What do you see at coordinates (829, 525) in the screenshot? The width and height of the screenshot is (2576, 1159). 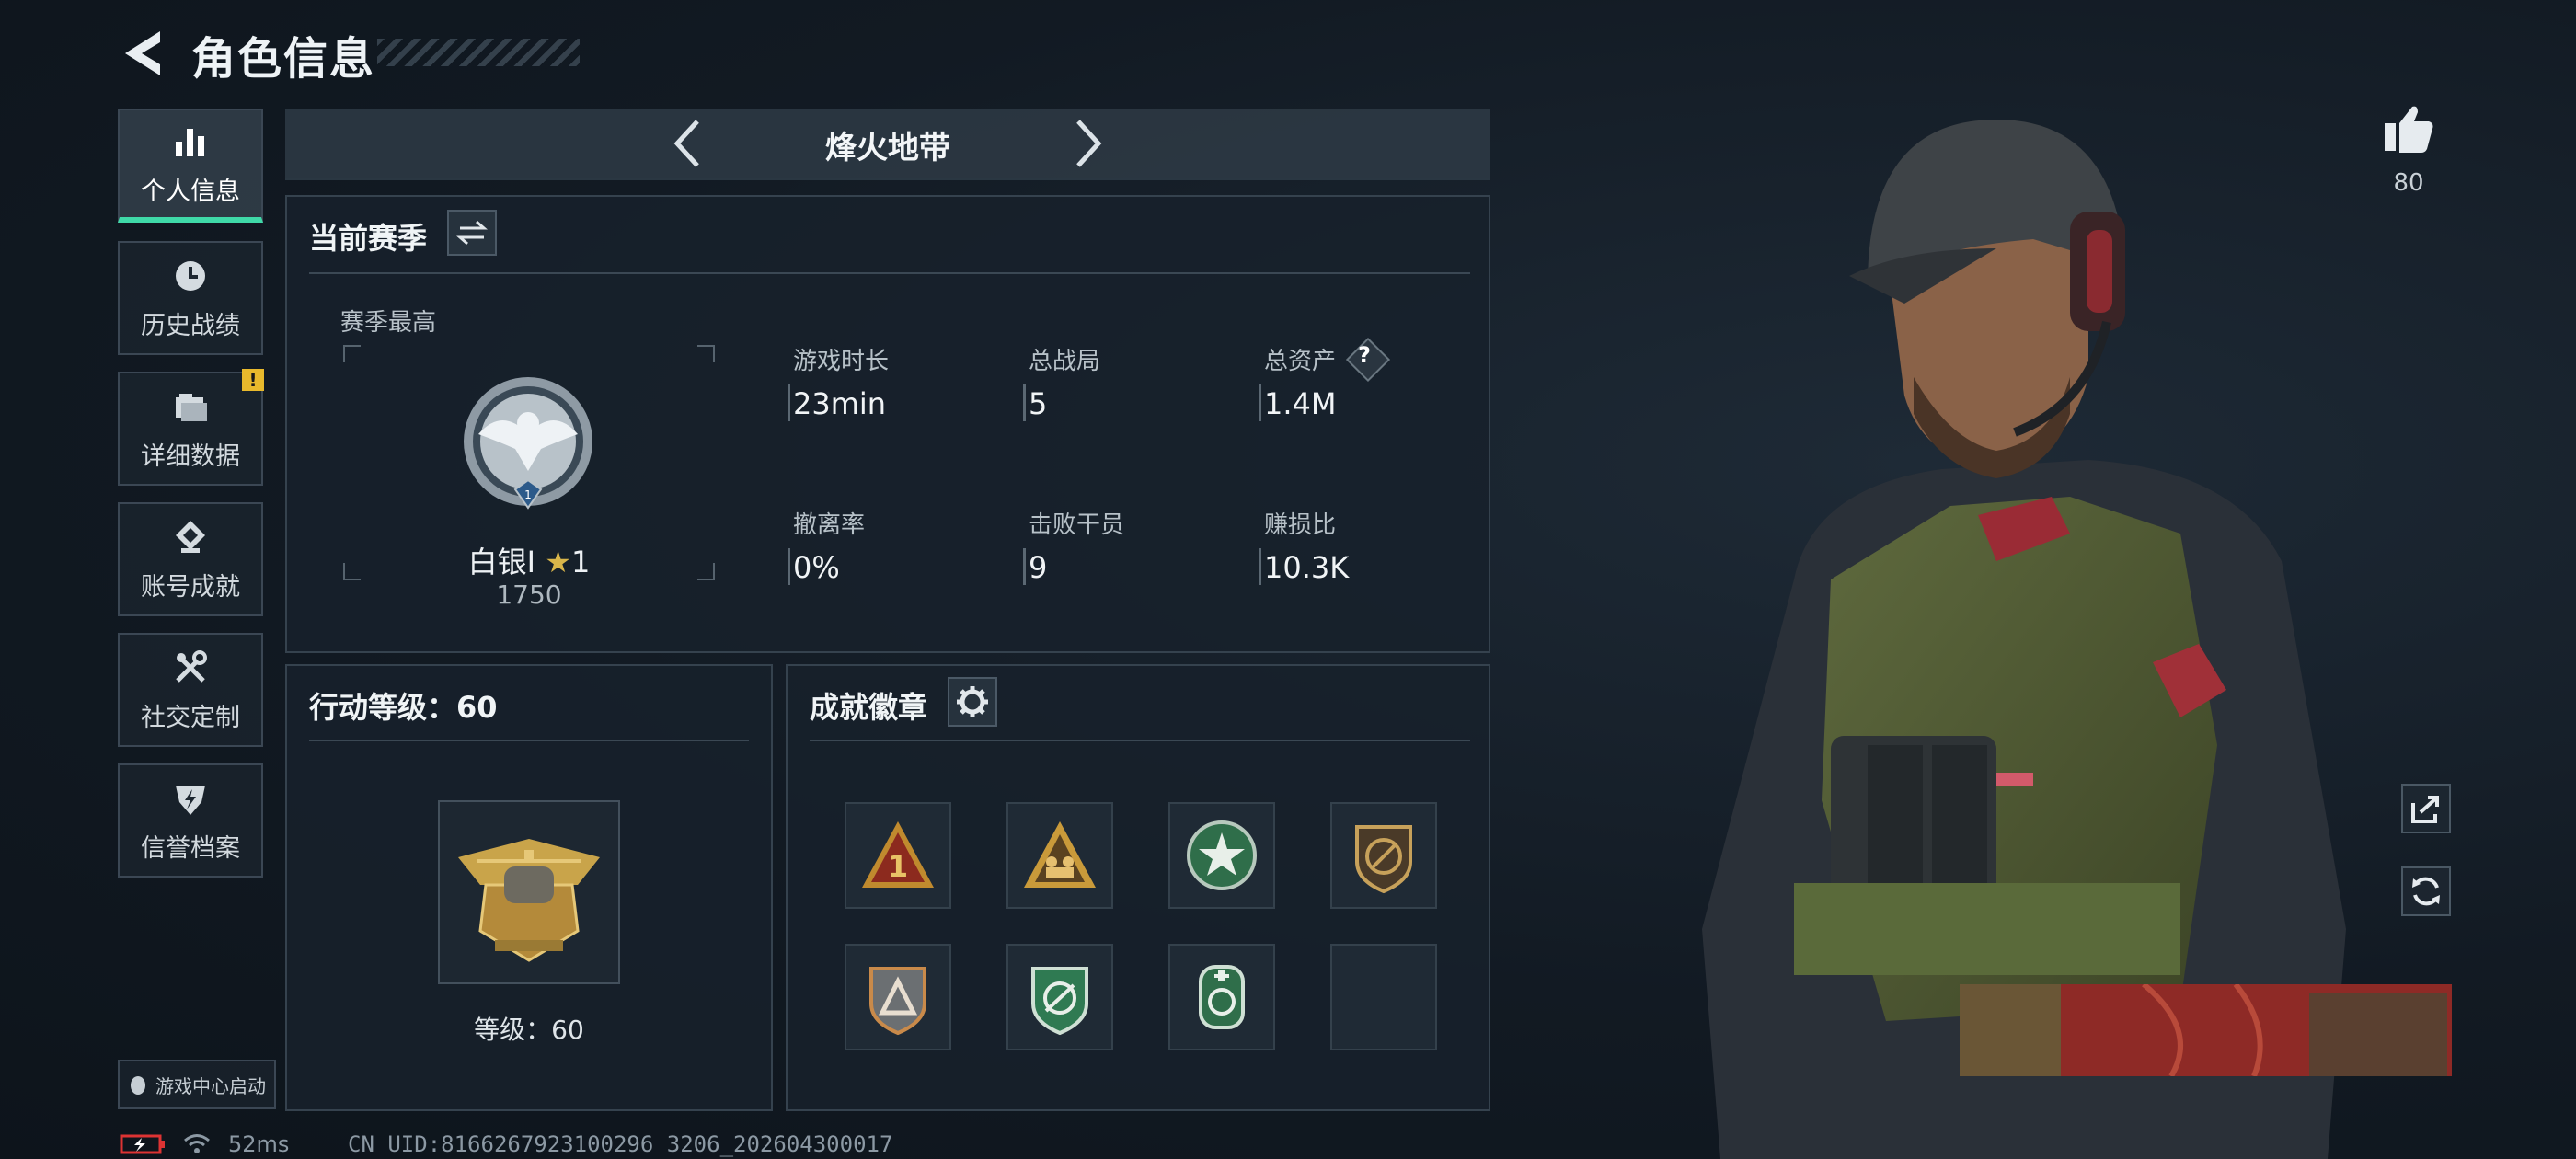 I see `stat-label-extract-rate: 撤离率` at bounding box center [829, 525].